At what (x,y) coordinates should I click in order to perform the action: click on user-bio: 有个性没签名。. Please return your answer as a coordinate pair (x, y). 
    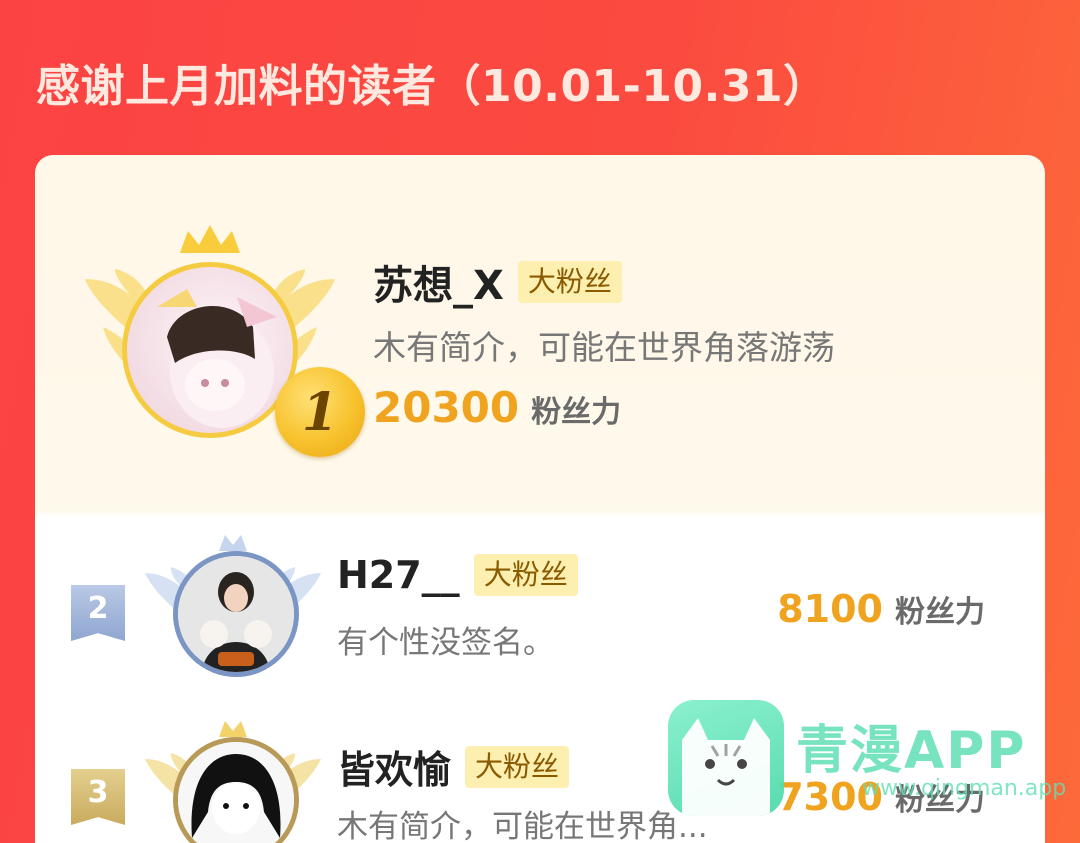
    Looking at the image, I should click on (445, 643).